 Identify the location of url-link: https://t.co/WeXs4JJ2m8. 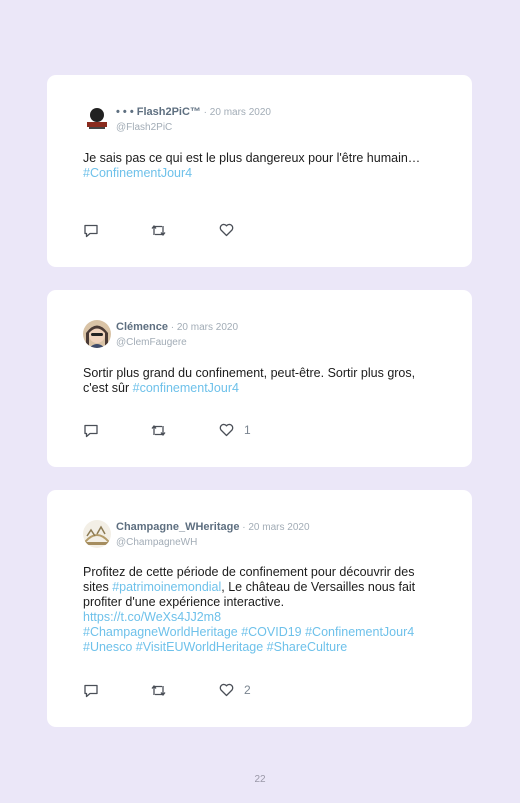
(152, 617).